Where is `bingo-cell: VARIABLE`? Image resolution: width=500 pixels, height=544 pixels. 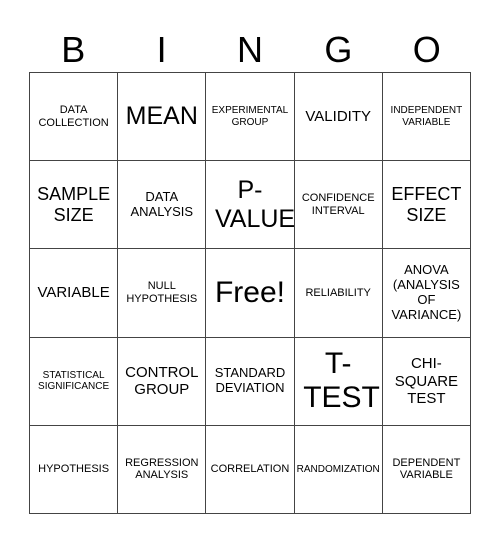 bingo-cell: VARIABLE is located at coordinates (74, 293).